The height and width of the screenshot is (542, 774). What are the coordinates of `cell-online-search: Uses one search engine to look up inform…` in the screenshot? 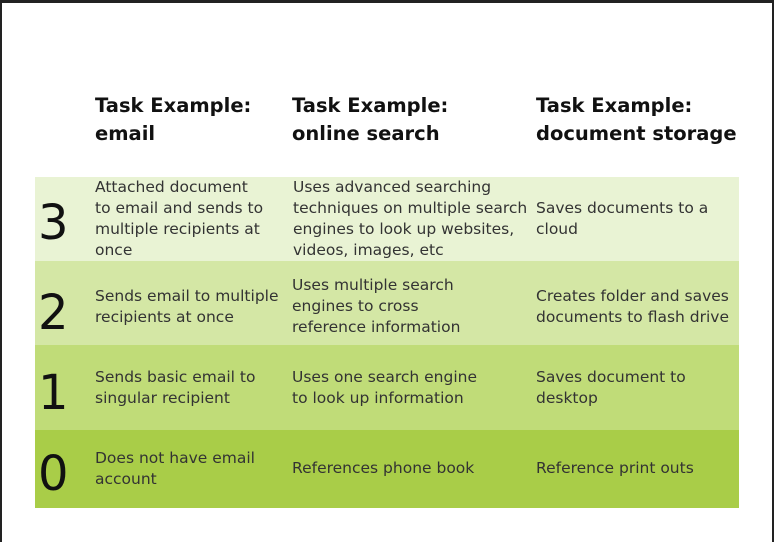 It's located at (385, 387).